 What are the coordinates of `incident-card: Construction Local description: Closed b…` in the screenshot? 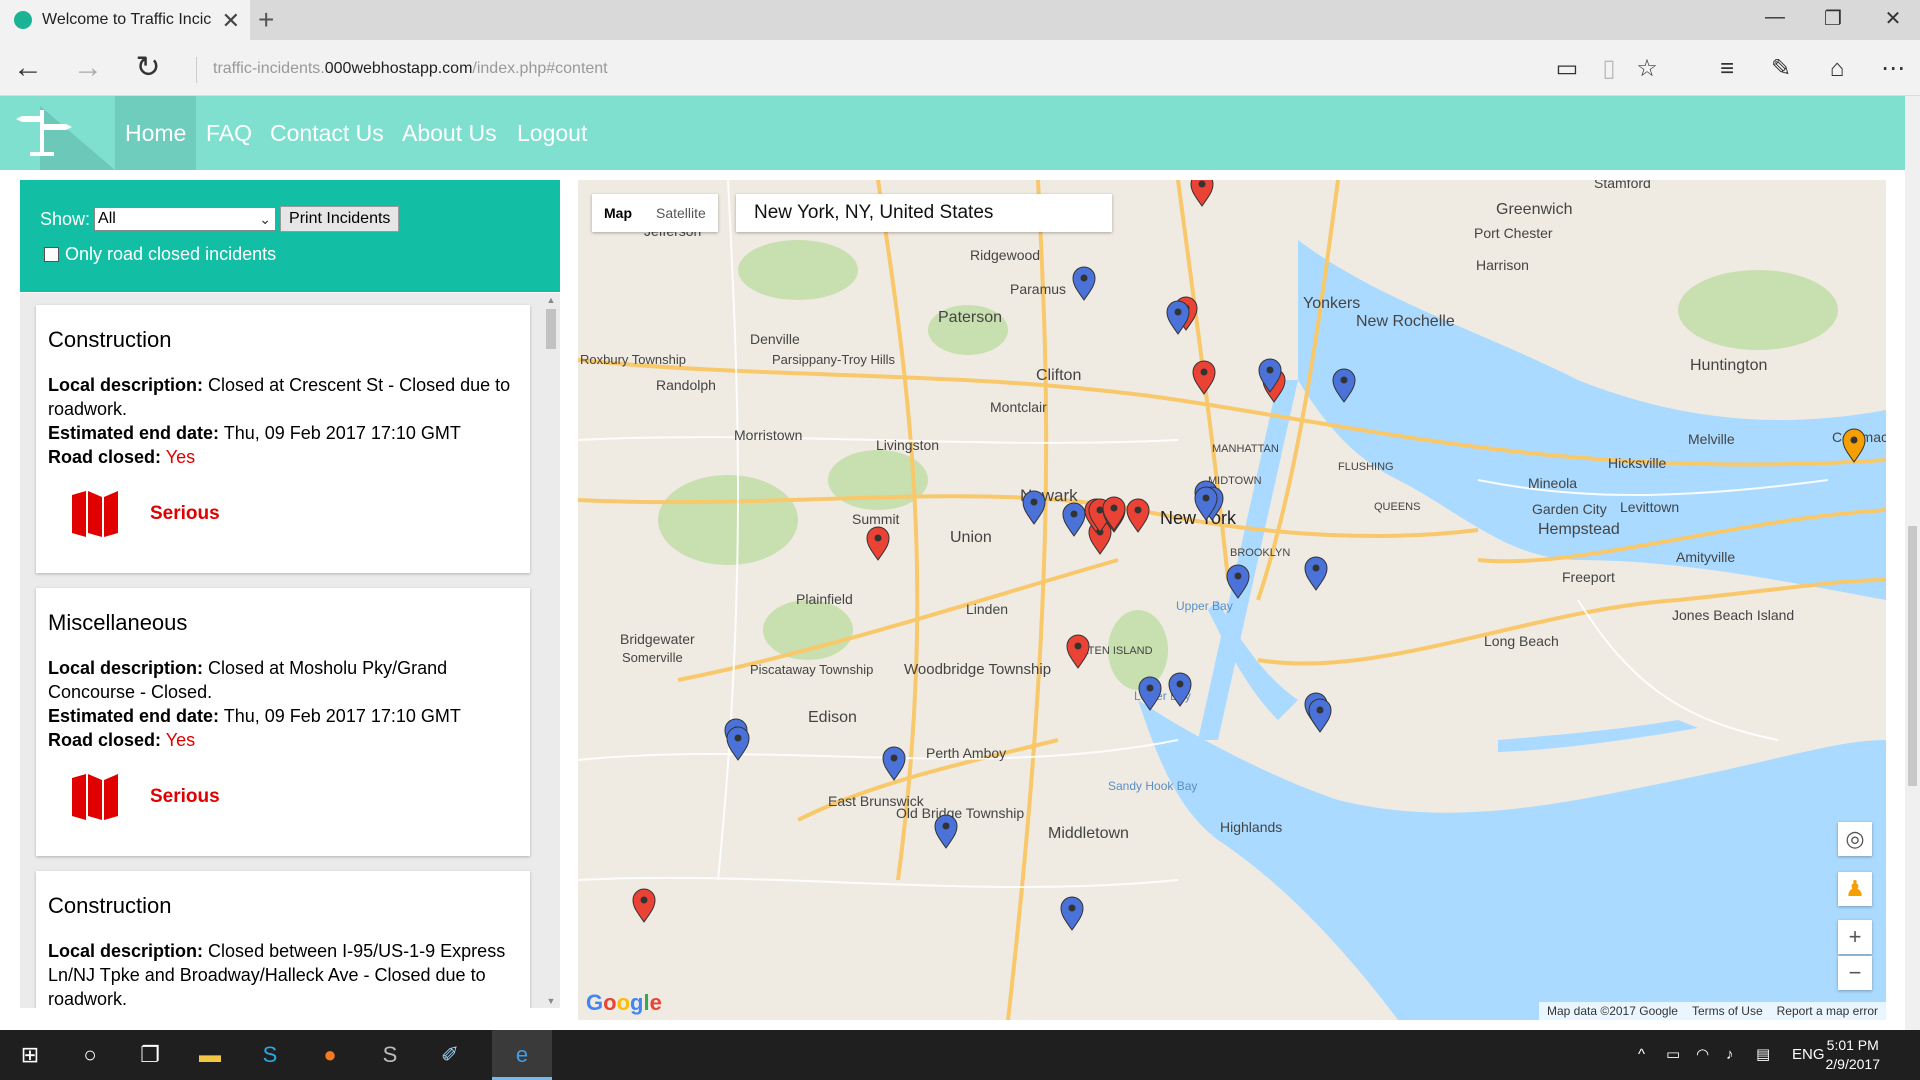 It's located at (283, 939).